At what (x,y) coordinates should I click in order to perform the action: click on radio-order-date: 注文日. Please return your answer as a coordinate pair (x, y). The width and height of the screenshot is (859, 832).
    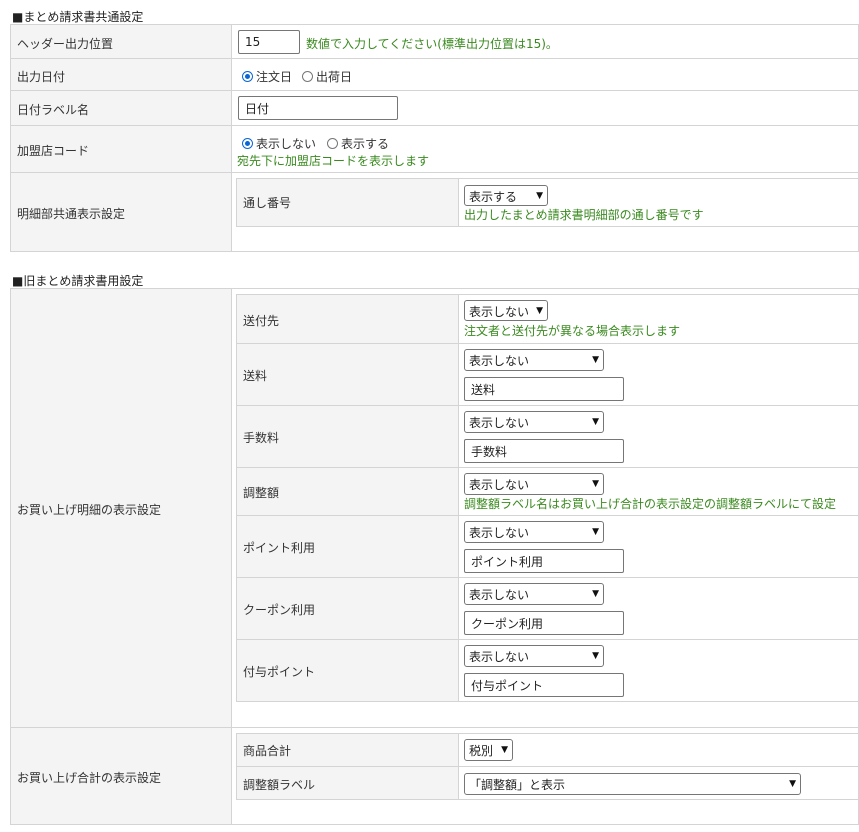
    Looking at the image, I should click on (267, 76).